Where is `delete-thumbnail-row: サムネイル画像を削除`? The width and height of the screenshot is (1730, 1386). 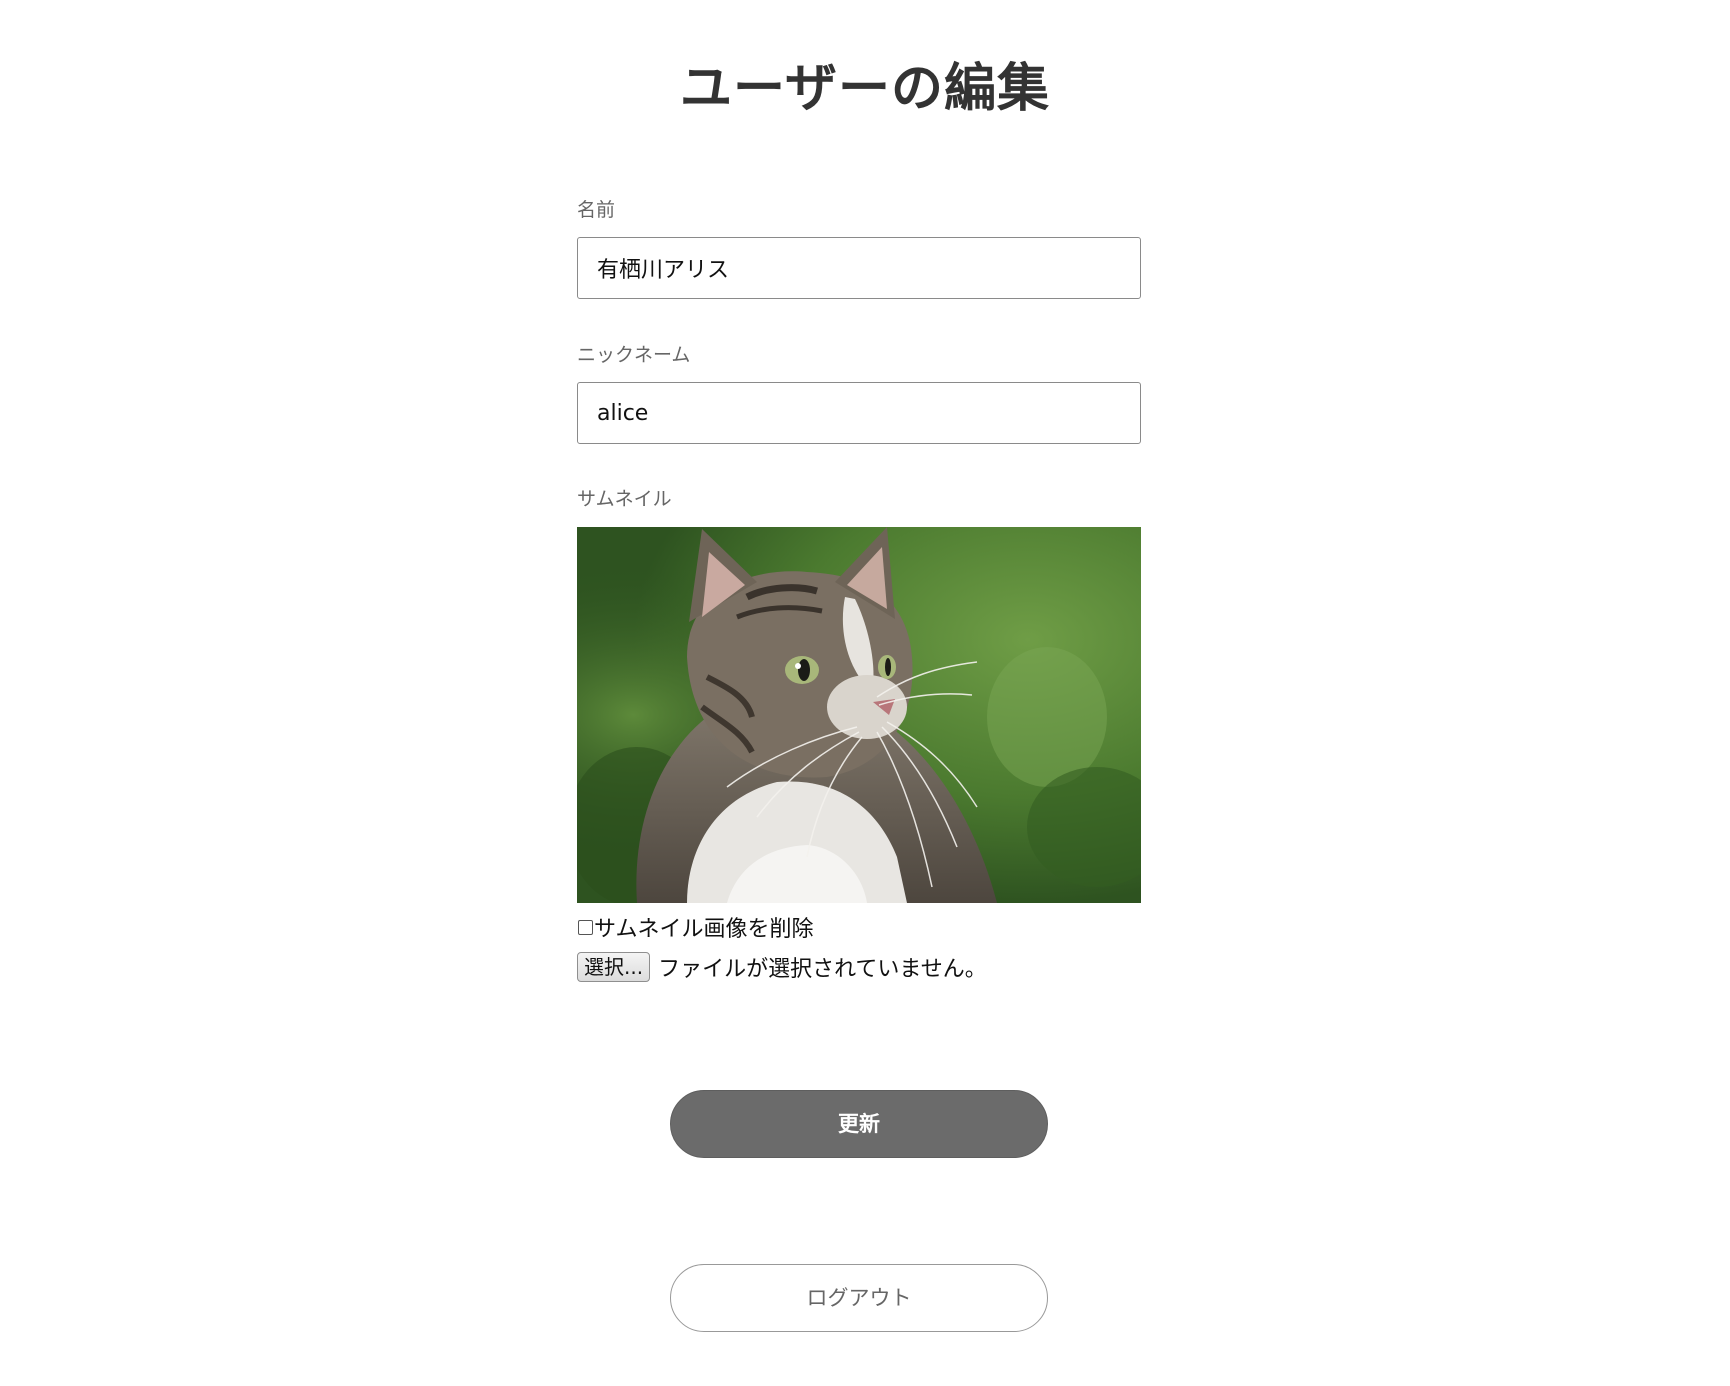
delete-thumbnail-row: サムネイル画像を削除 is located at coordinates (695, 927).